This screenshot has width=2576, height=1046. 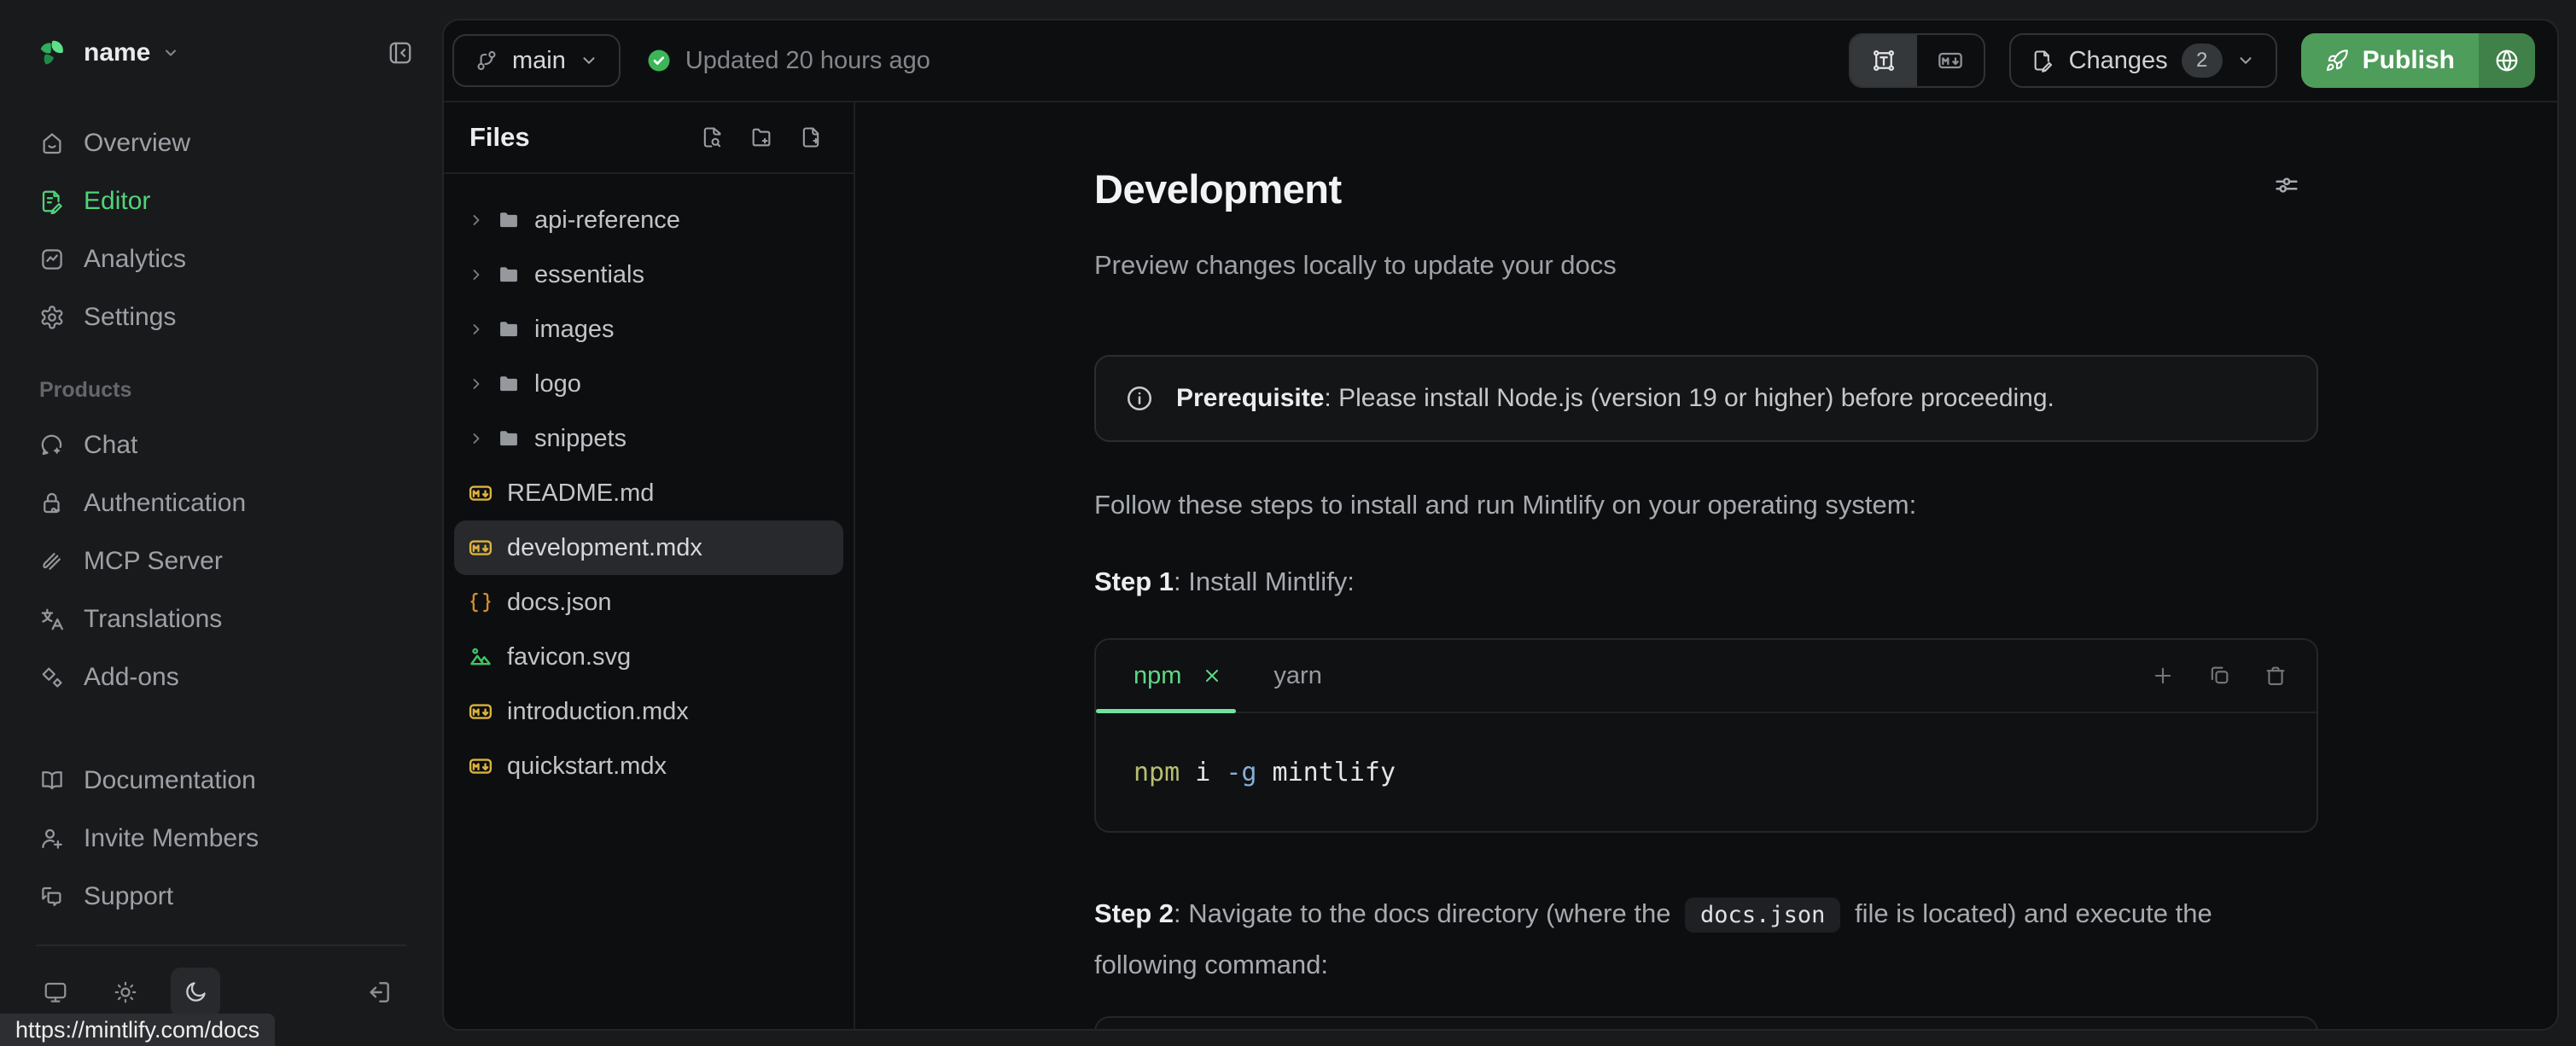 What do you see at coordinates (648, 220) in the screenshot?
I see `folder-row-api-reference: api-reference` at bounding box center [648, 220].